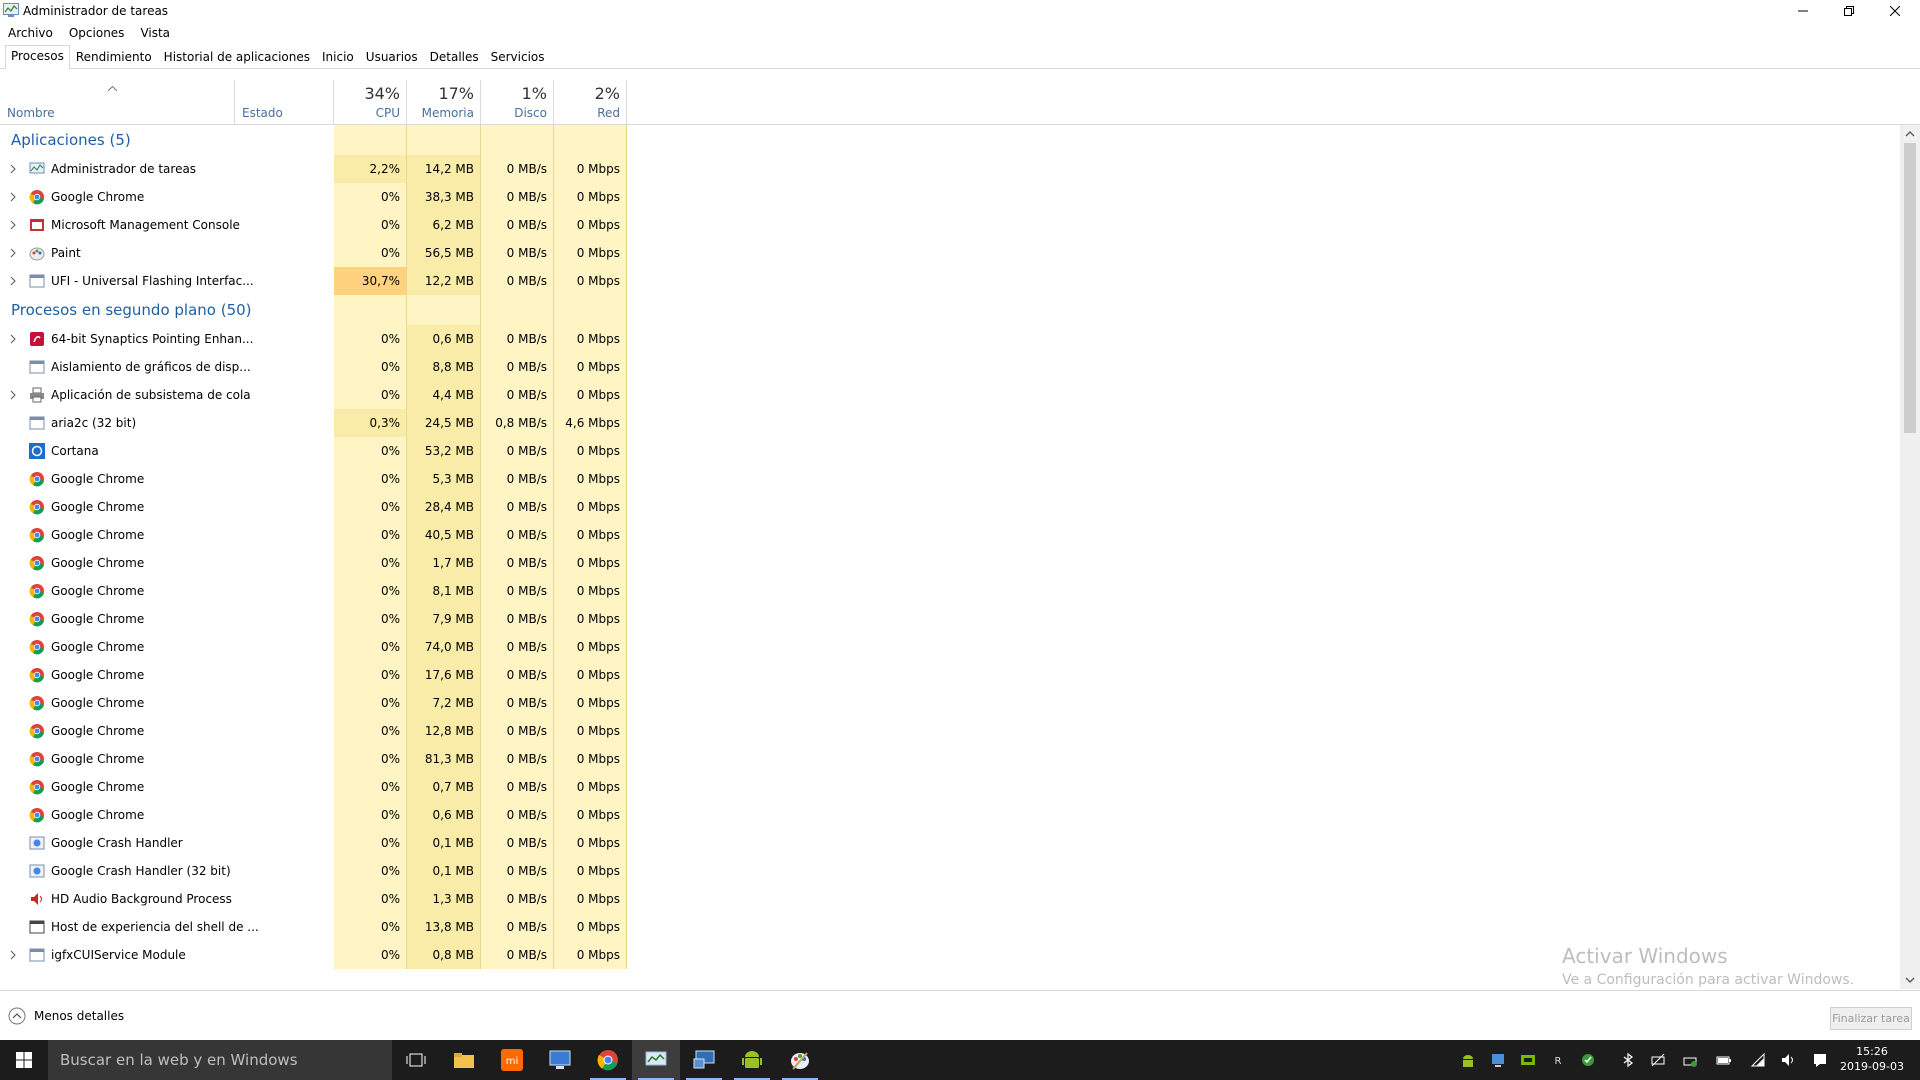  I want to click on process-row: Google Chrome 0% 1,7 MB 0 MB/s 0 Mbps, so click(950, 563).